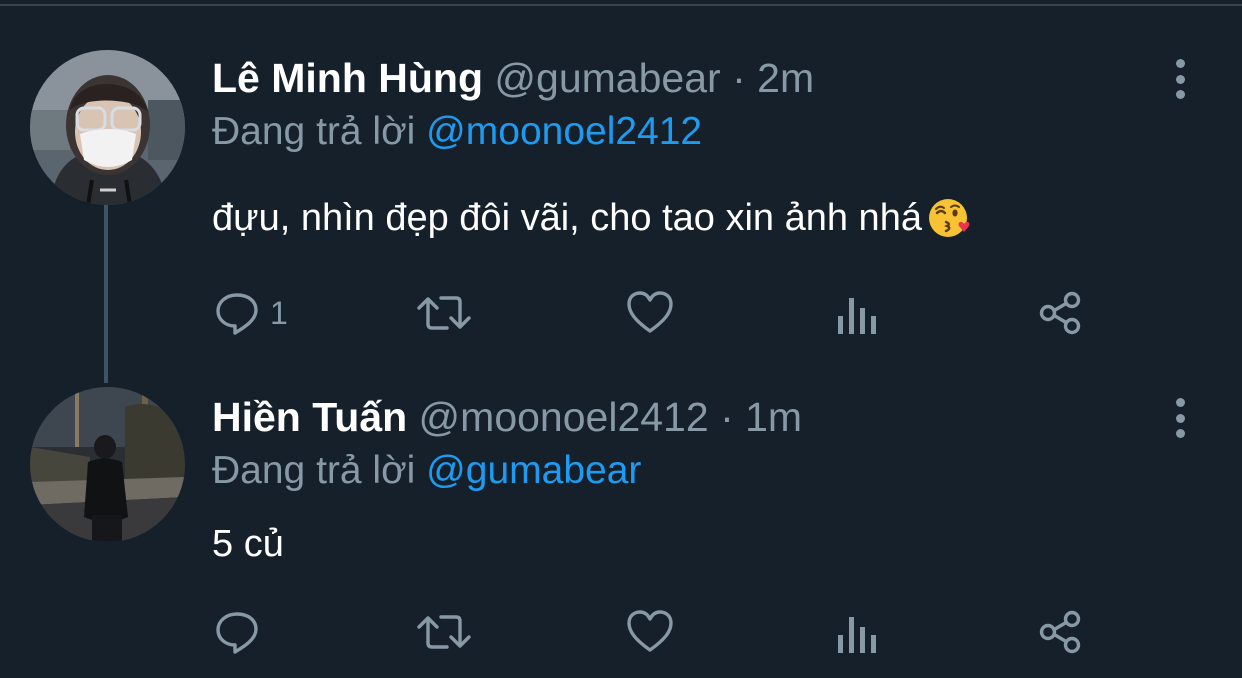 The image size is (1242, 678). I want to click on author-handle: @moonoel2412, so click(564, 417).